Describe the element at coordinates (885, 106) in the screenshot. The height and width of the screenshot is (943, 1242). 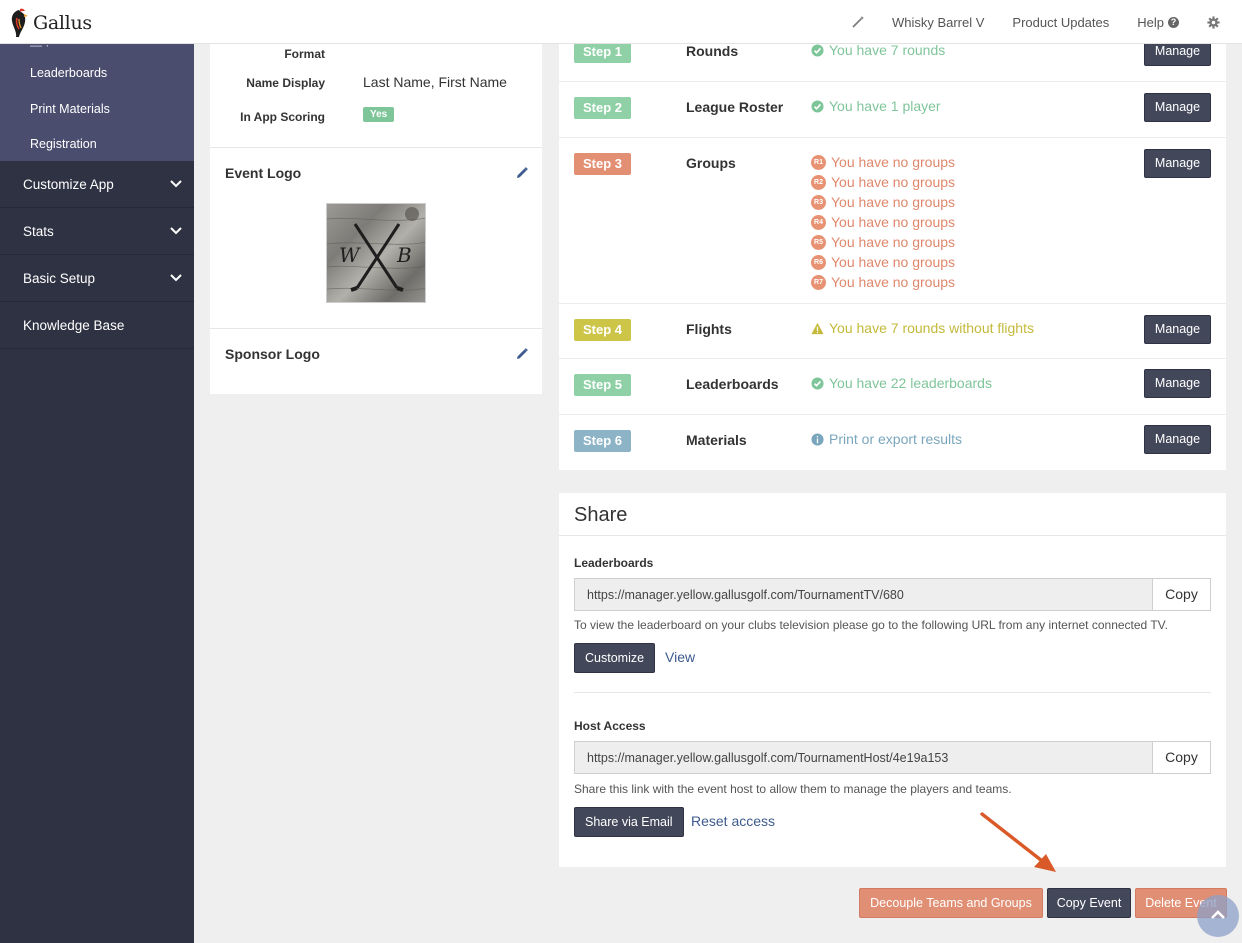
I see `step-status-text: You have 1 player` at that location.